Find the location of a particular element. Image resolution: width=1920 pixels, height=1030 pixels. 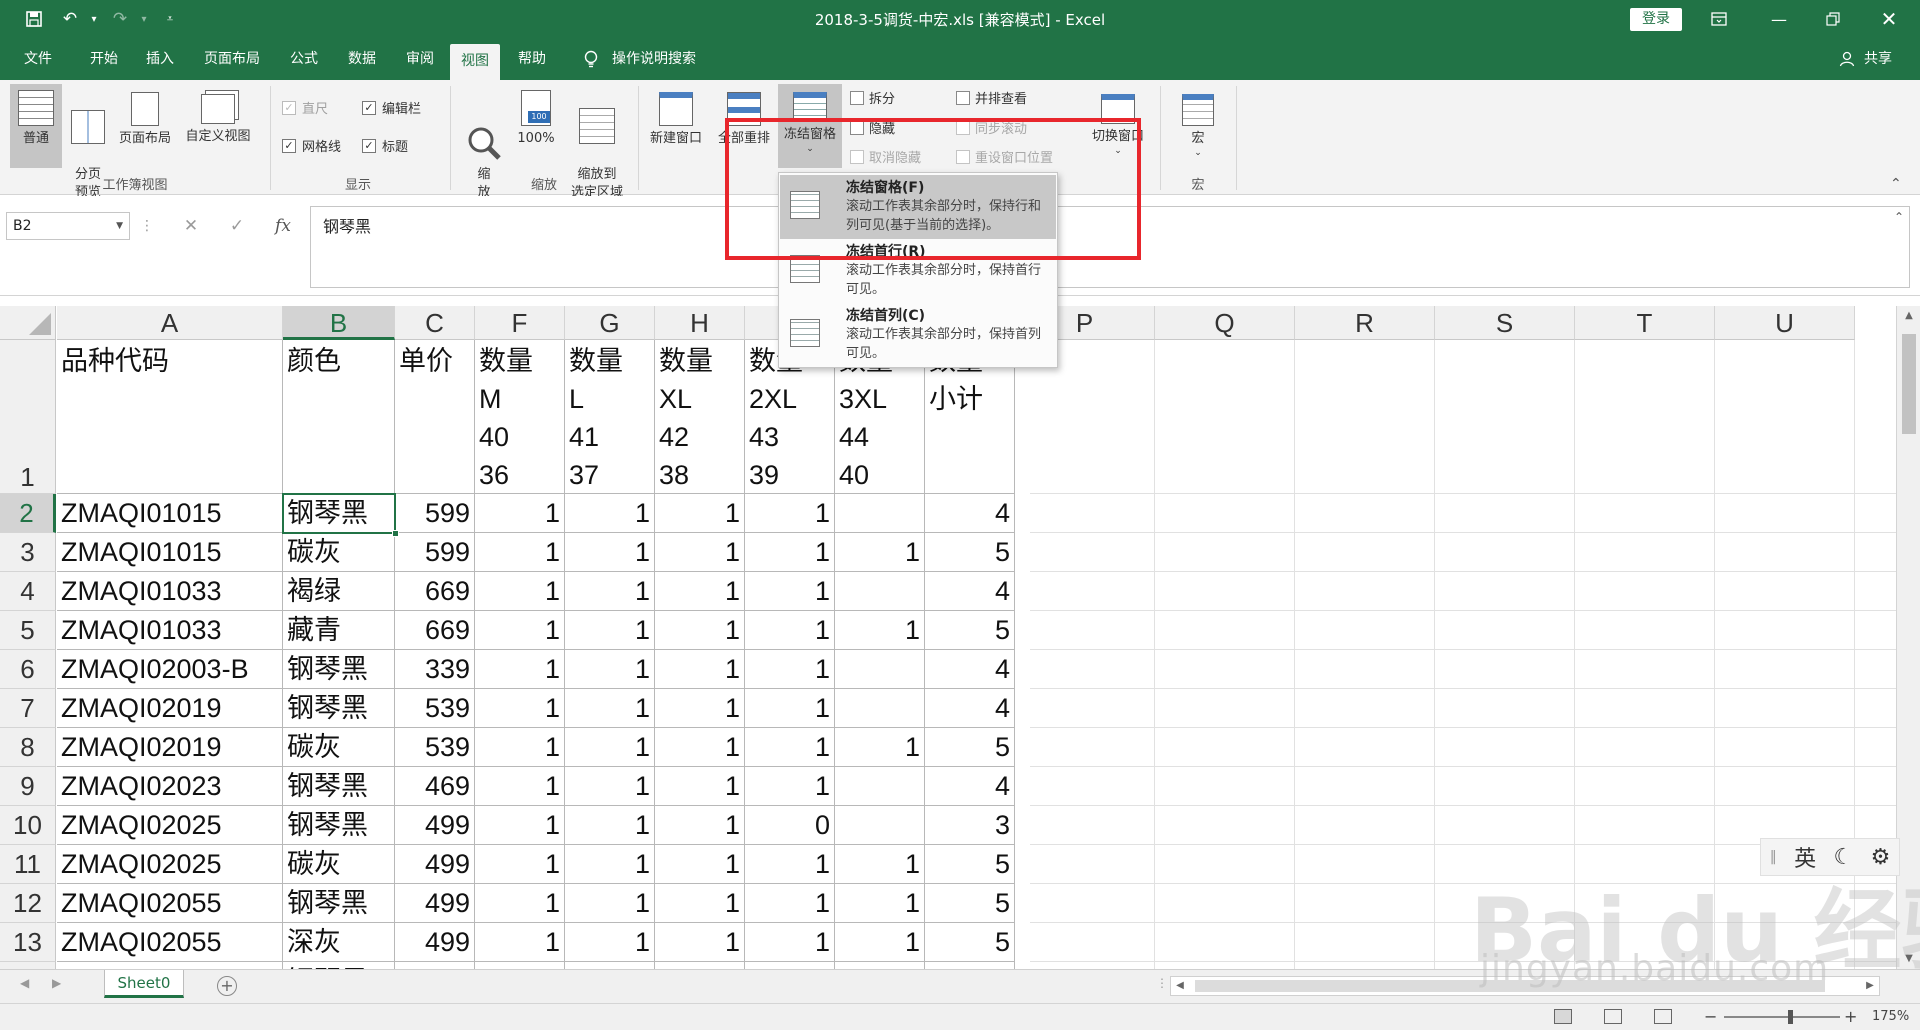

horizontal-scrollbar: ◀ ▶ is located at coordinates (1525, 986).